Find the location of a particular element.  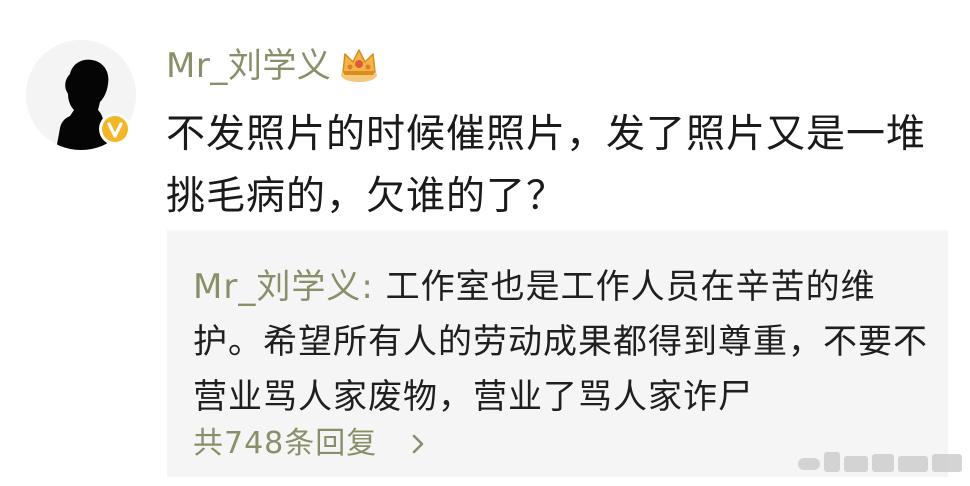

verified-badge-icon is located at coordinates (115, 129).